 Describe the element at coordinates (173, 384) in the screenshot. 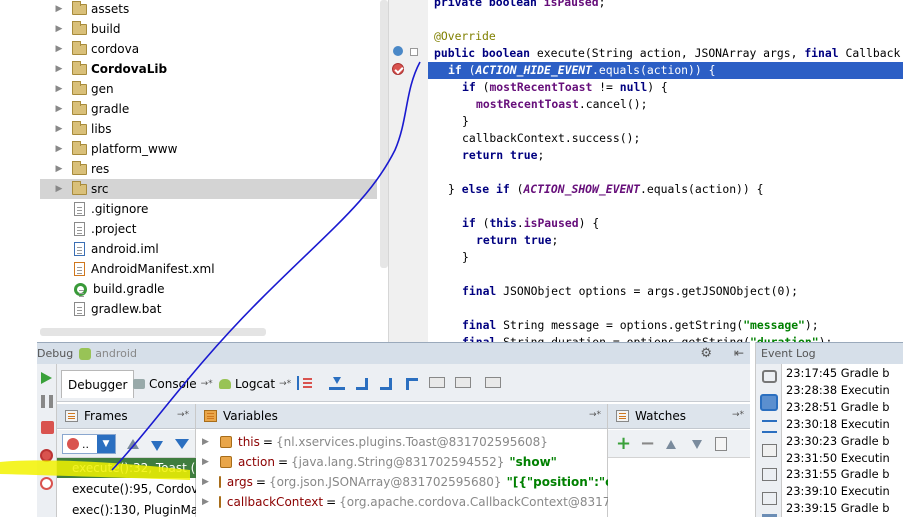

I see `tab-console: Console →*` at that location.